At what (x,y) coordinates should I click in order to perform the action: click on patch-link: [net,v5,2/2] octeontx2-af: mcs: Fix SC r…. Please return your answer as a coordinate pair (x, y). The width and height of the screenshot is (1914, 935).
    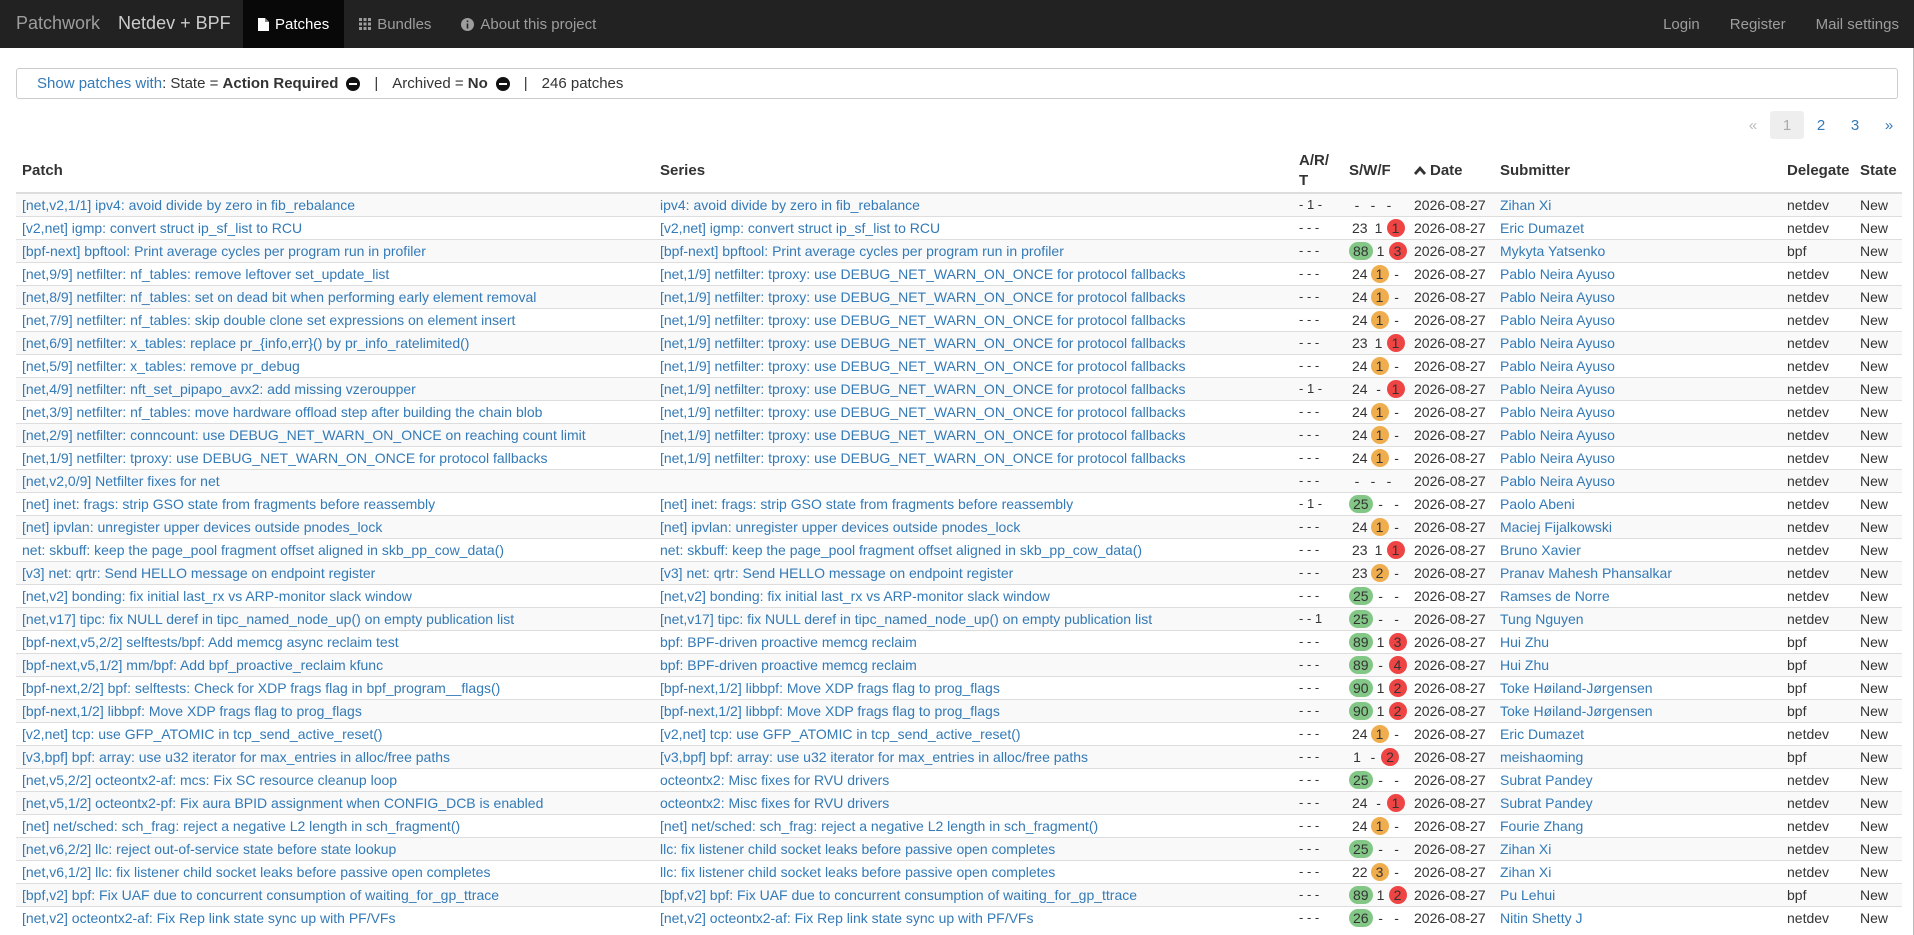
    Looking at the image, I should click on (209, 780).